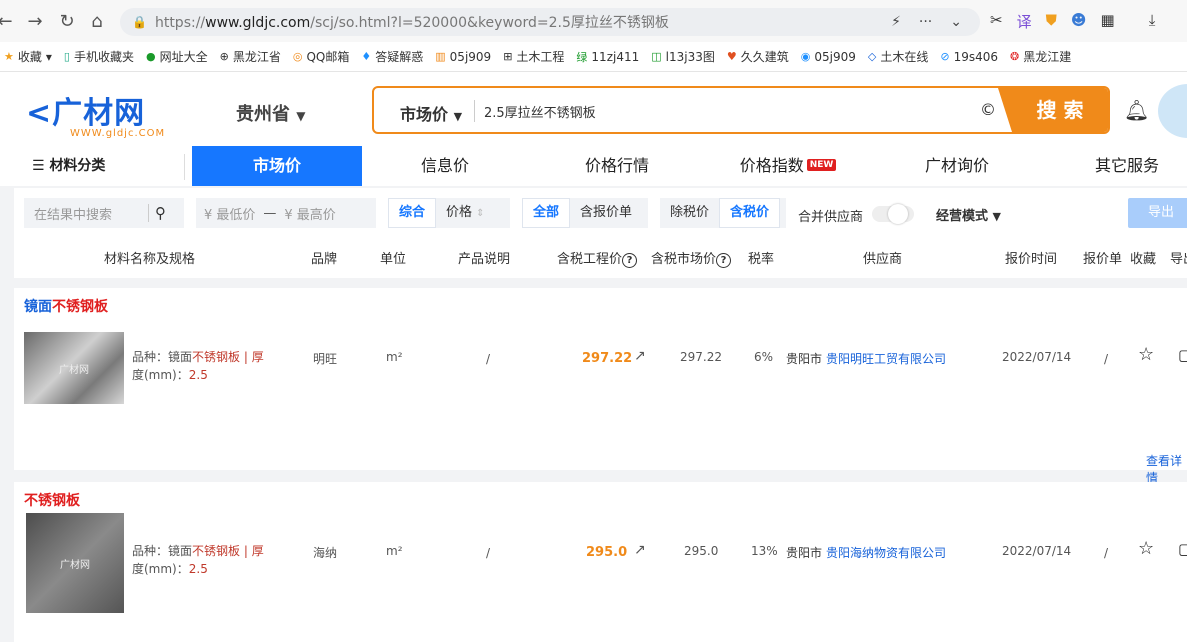 The height and width of the screenshot is (642, 1187). Describe the element at coordinates (788, 166) in the screenshot. I see `nav-price-index: 价格指数 NEW` at that location.